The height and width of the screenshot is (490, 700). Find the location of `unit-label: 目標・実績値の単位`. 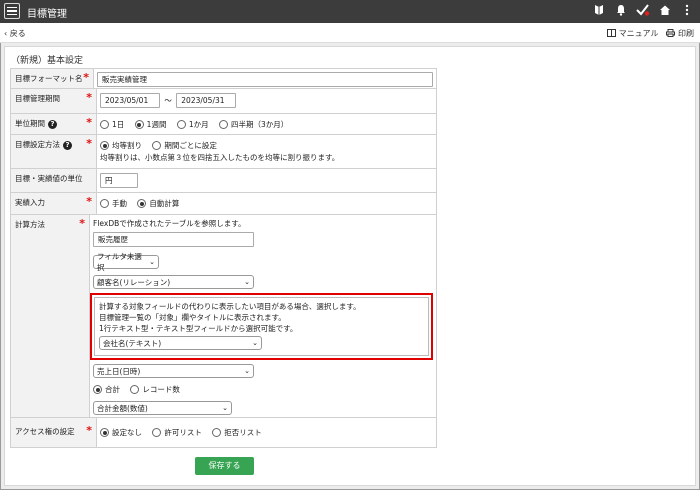

unit-label: 目標・実績値の単位 is located at coordinates (49, 178).